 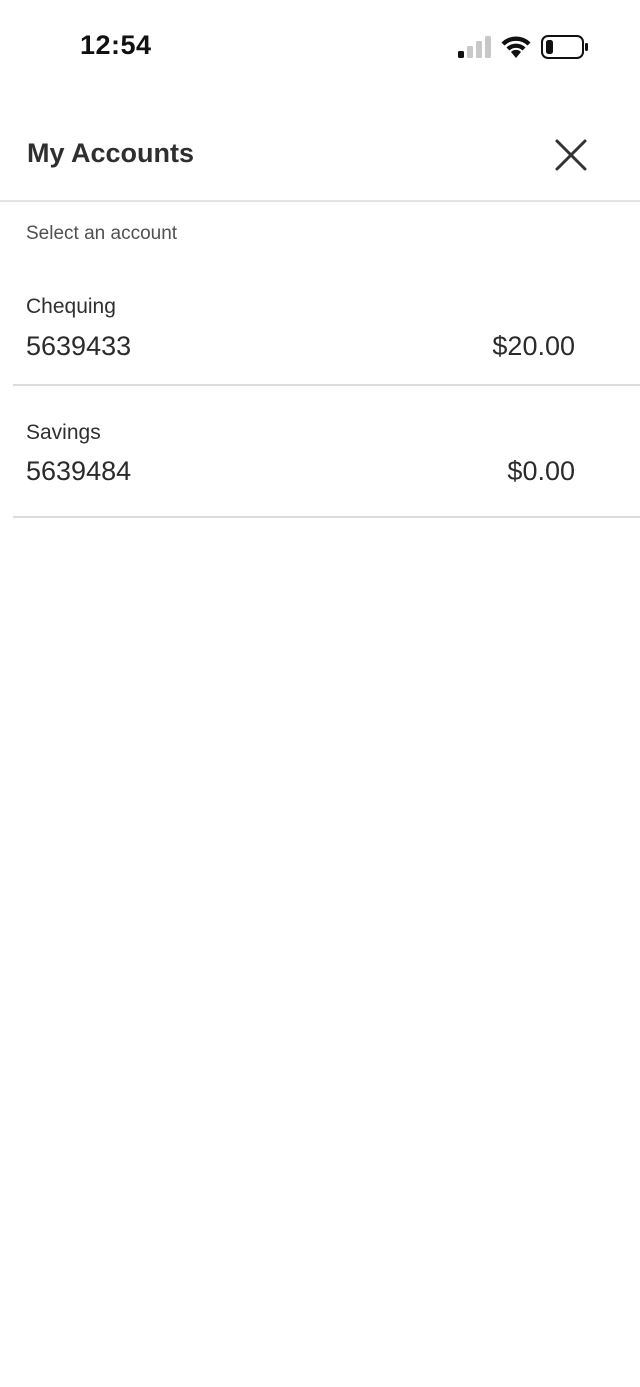 What do you see at coordinates (541, 471) in the screenshot?
I see `account-balance: $0.00` at bounding box center [541, 471].